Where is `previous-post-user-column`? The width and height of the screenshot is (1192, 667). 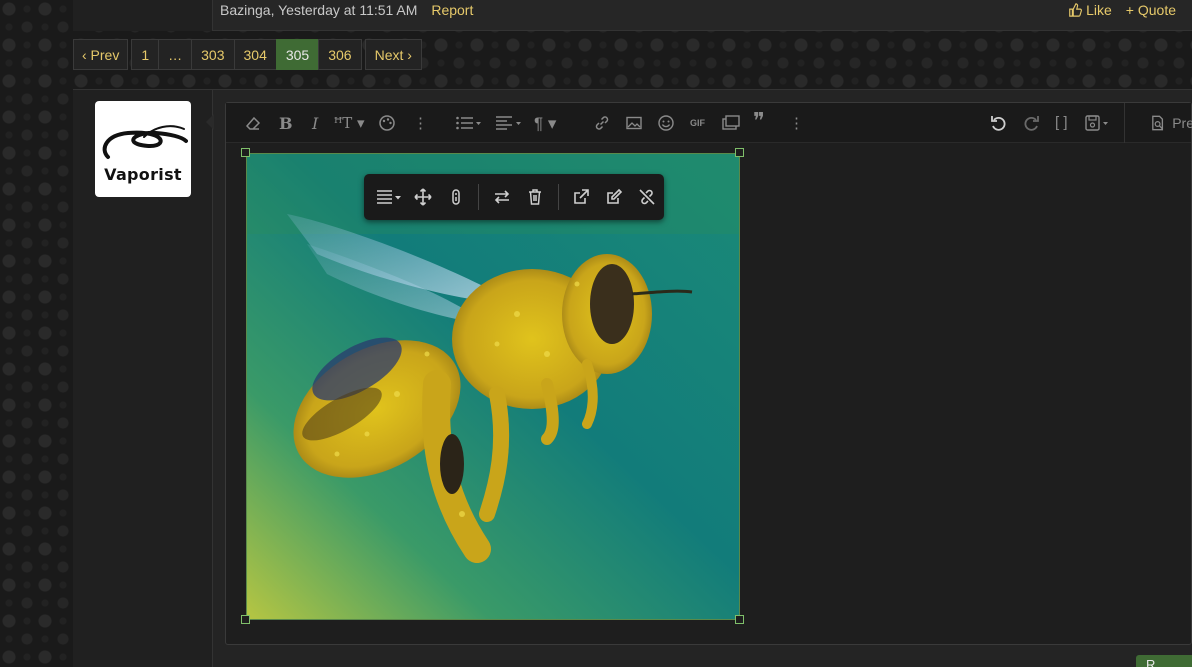 previous-post-user-column is located at coordinates (143, 15).